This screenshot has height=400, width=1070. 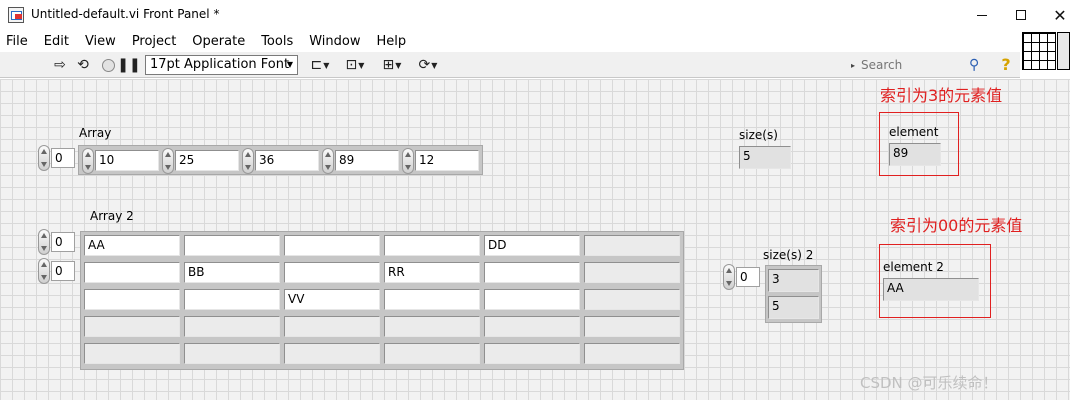 What do you see at coordinates (287, 160) in the screenshot?
I see `array-element: 36` at bounding box center [287, 160].